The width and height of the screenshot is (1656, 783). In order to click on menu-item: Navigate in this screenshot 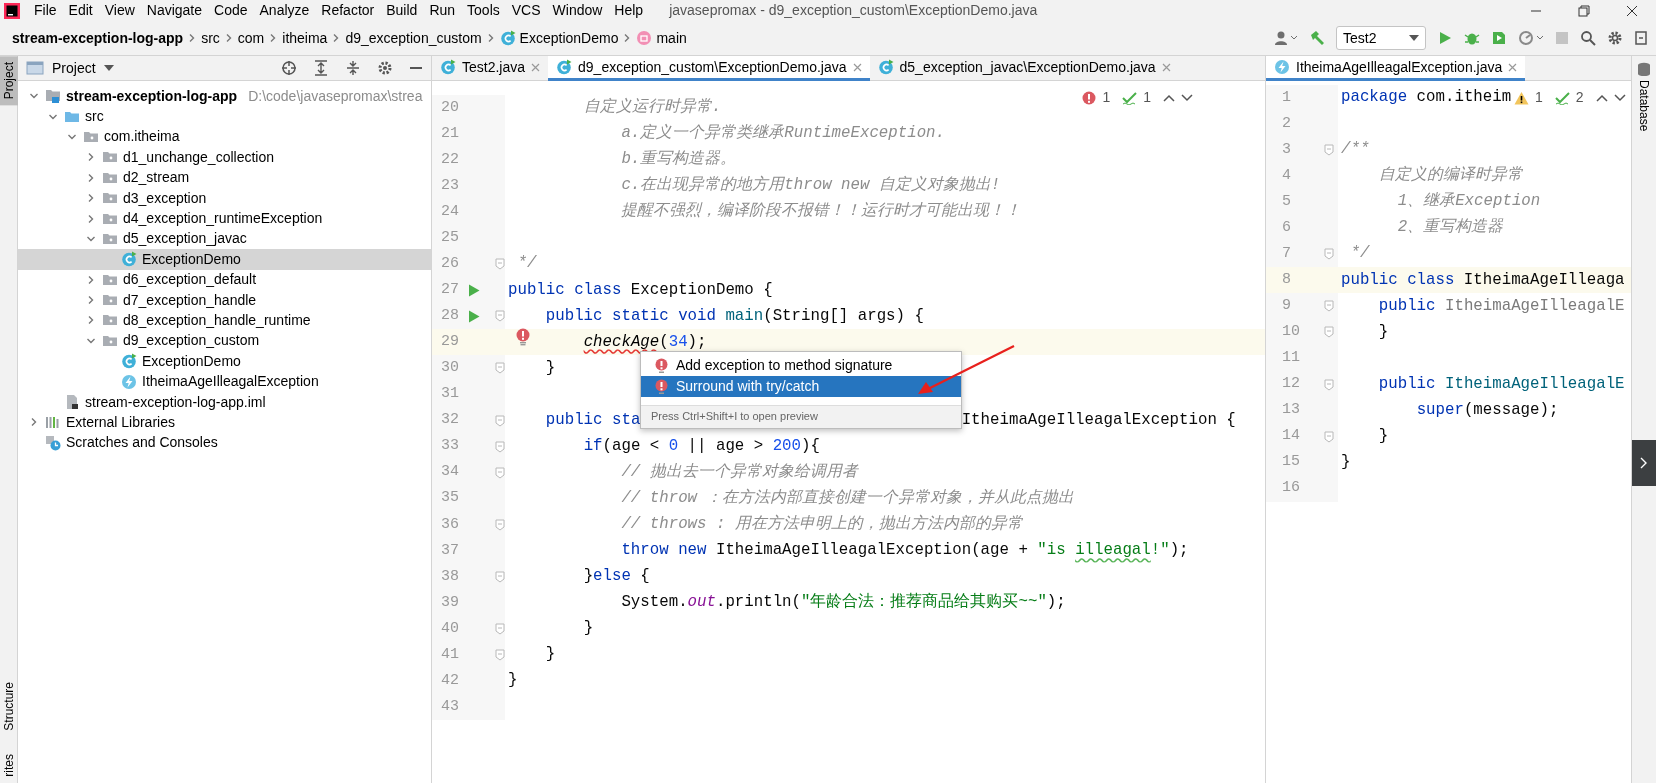, I will do `click(174, 10)`.